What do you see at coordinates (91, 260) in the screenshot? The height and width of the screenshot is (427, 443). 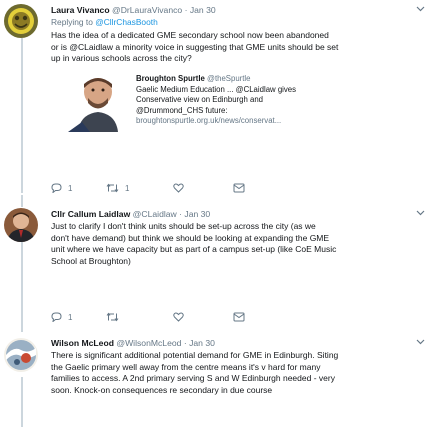 I see `tweet-text-line: School at Broughton)` at bounding box center [91, 260].